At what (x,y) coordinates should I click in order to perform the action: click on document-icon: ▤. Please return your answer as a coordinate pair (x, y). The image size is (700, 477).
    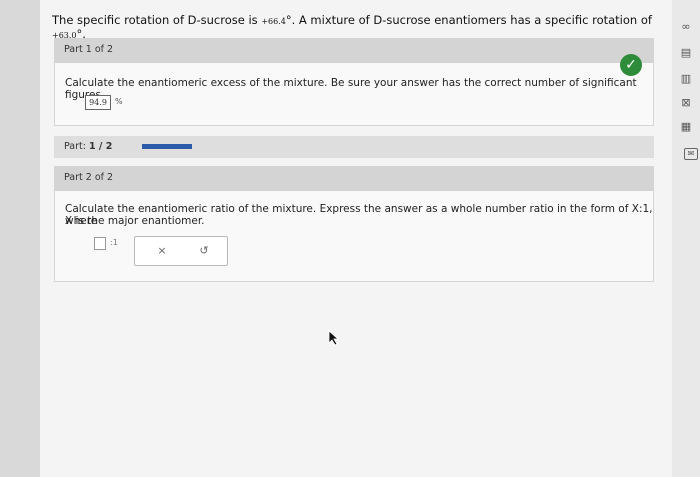
    Looking at the image, I should click on (686, 53).